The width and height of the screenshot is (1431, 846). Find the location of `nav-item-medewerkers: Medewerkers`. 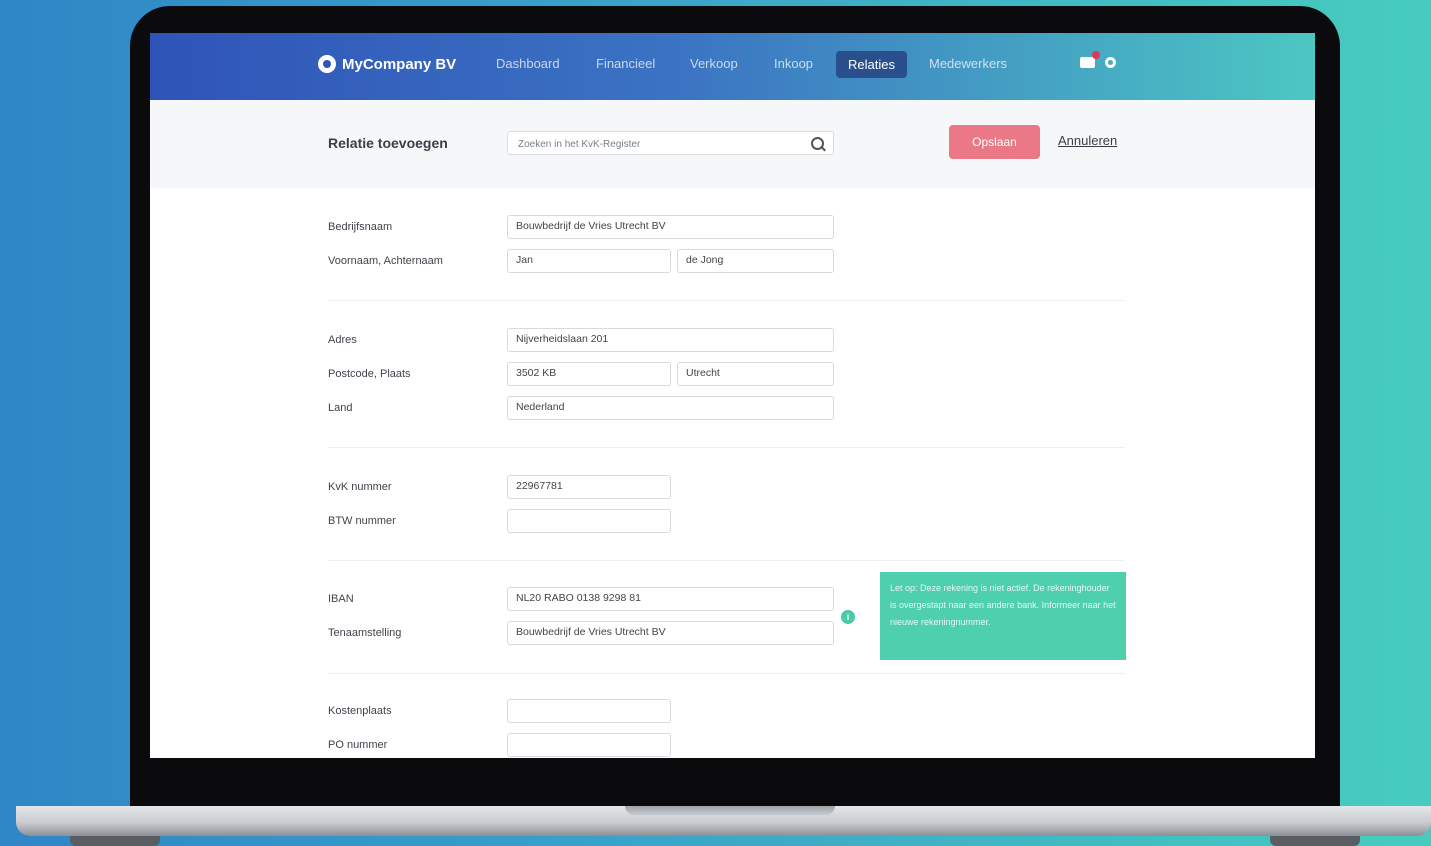

nav-item-medewerkers: Medewerkers is located at coordinates (968, 63).